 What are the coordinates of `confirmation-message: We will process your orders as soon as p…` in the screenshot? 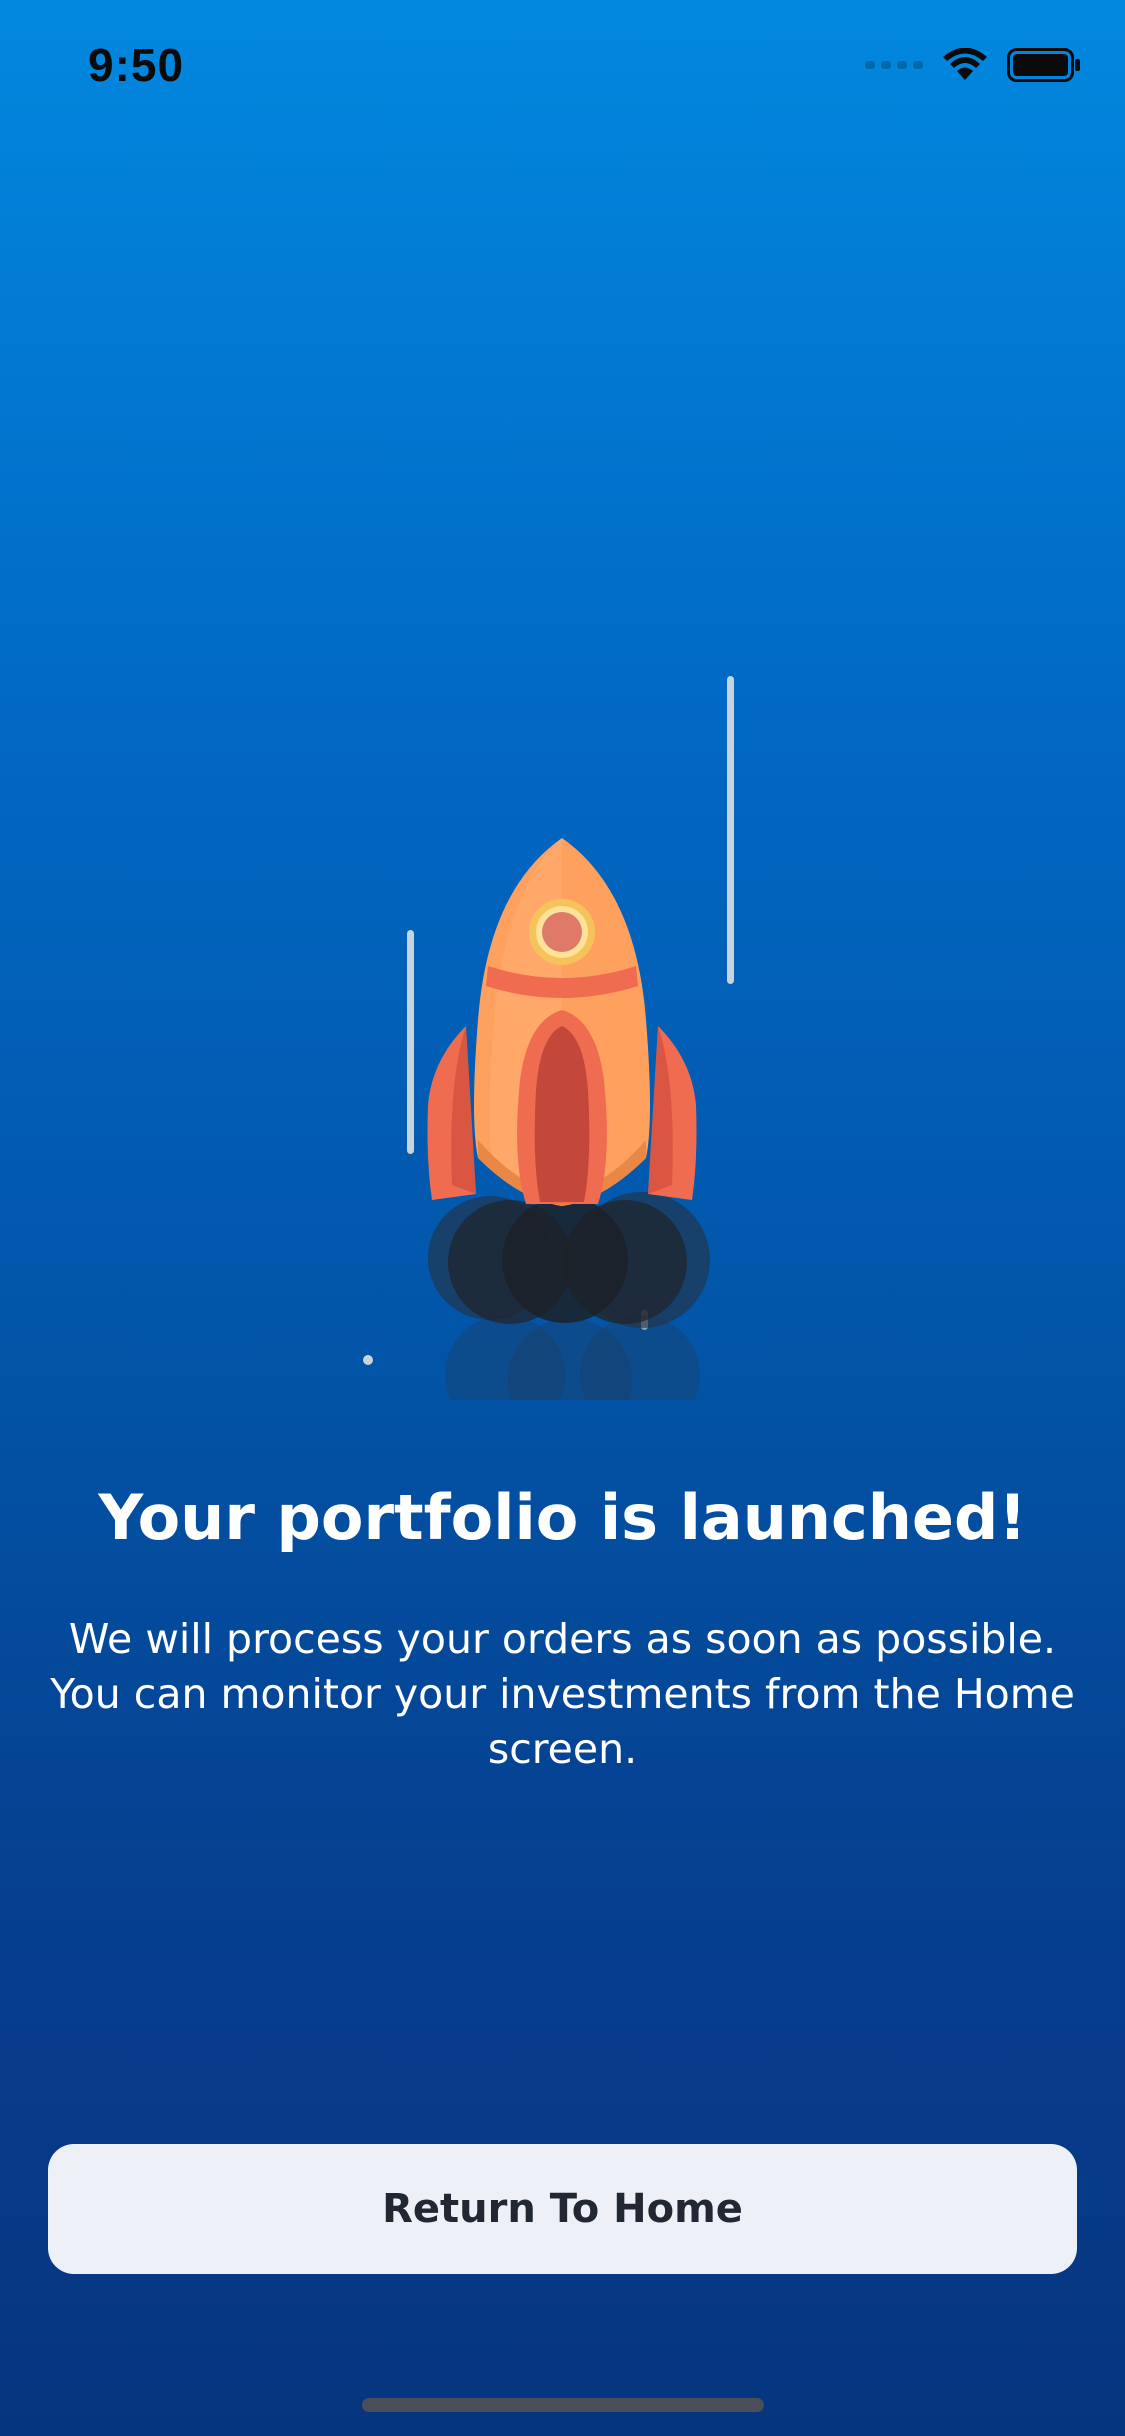 It's located at (562, 1694).